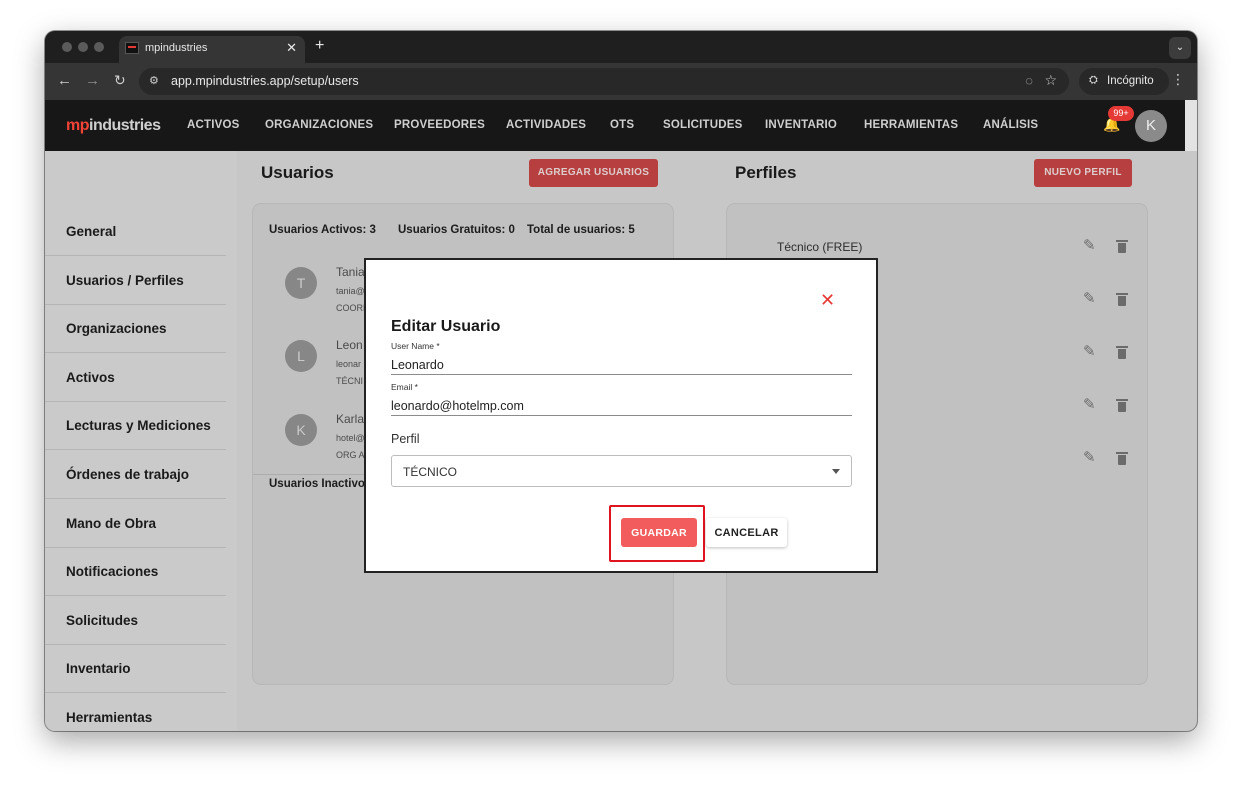 The width and height of the screenshot is (1242, 790). Describe the element at coordinates (621, 365) in the screenshot. I see `username-field` at that location.